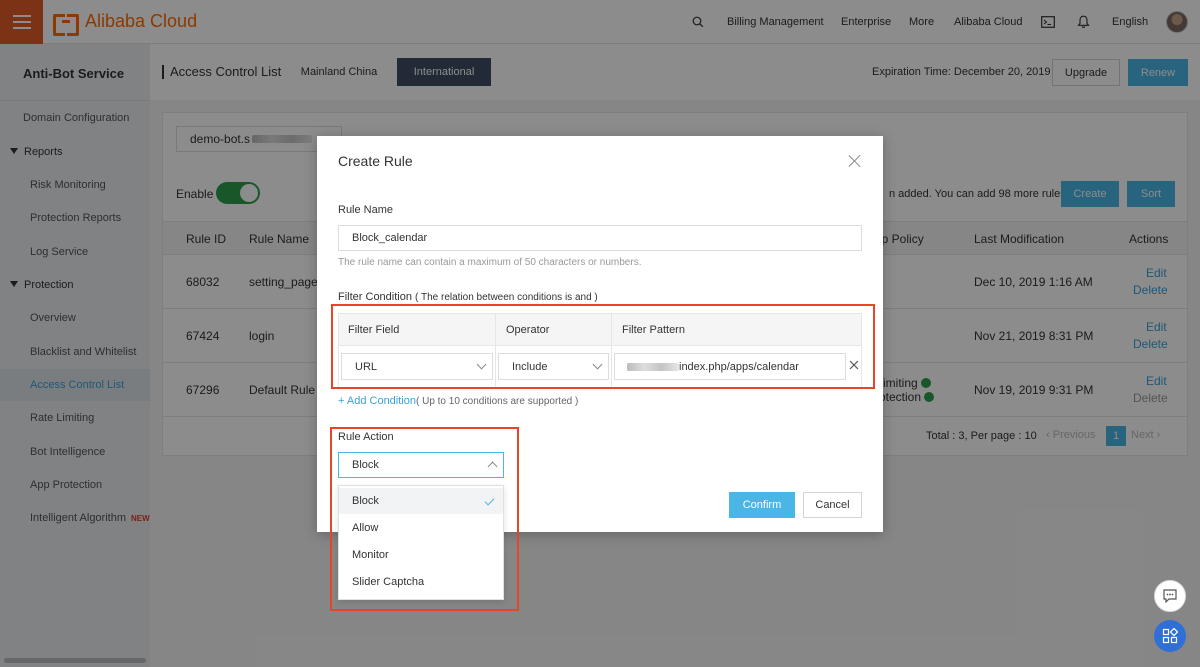  I want to click on chat-icon, so click(1170, 596).